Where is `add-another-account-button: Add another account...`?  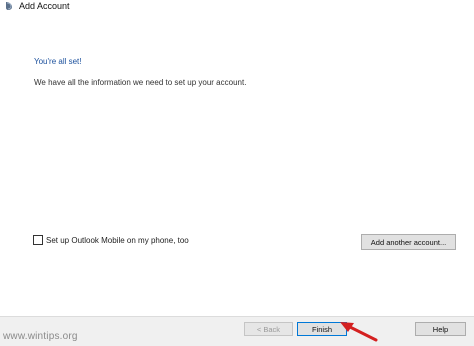
add-another-account-button: Add another account... is located at coordinates (408, 242).